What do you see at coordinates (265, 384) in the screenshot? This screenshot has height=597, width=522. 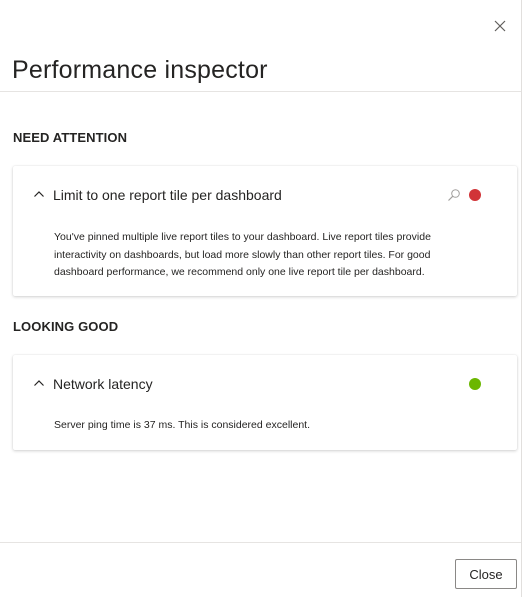 I see `network-latency-card-header: Network latency` at bounding box center [265, 384].